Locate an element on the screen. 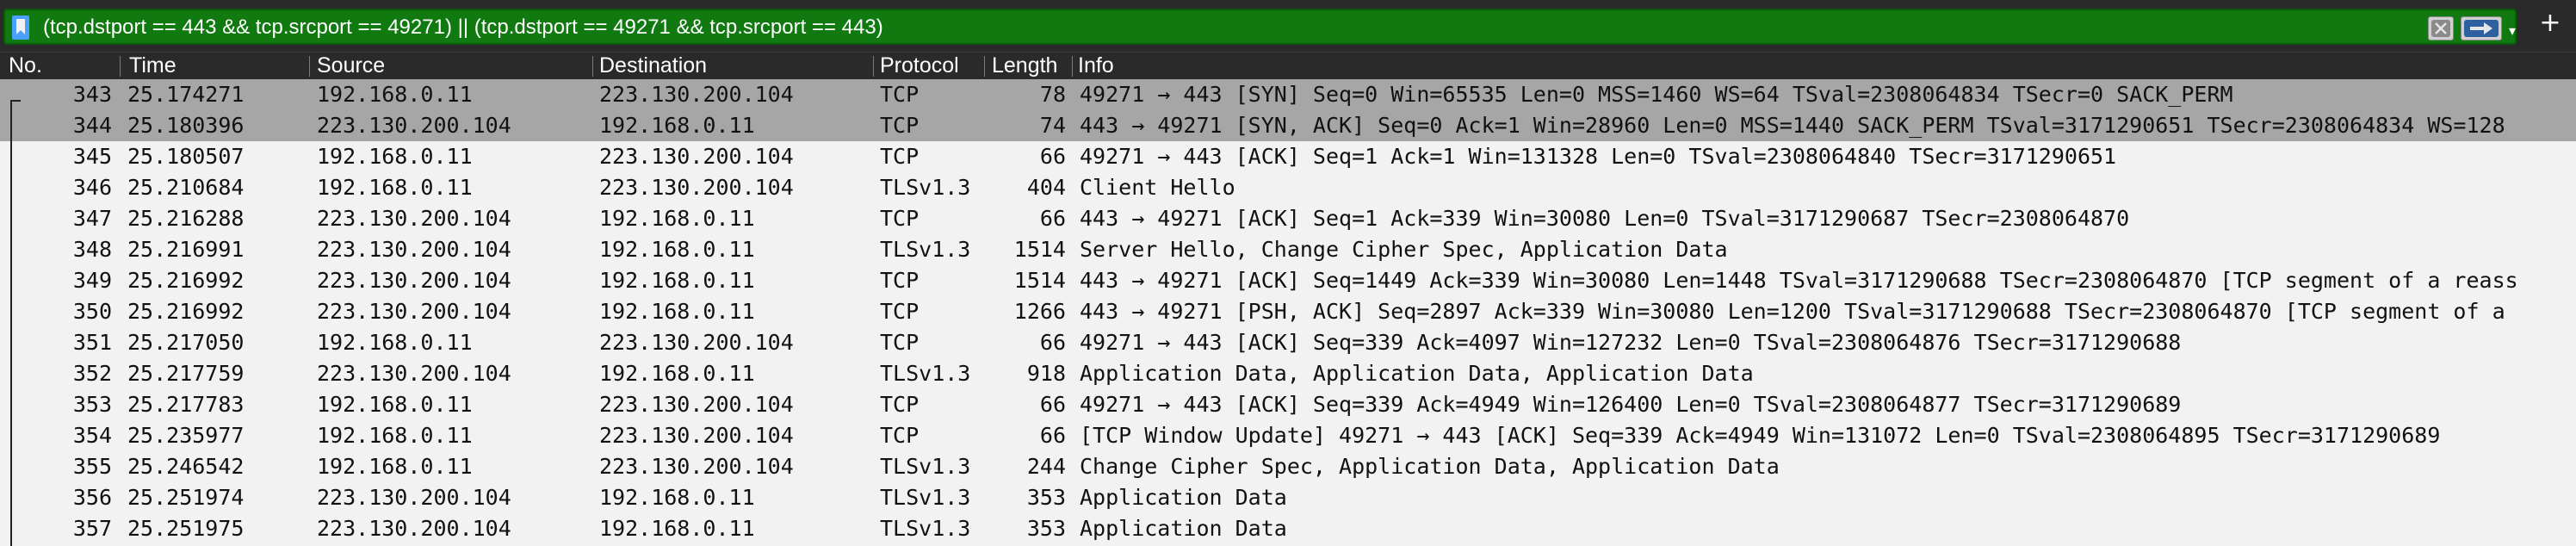 This screenshot has height=546, width=2576. packet-no: 345 is located at coordinates (92, 156).